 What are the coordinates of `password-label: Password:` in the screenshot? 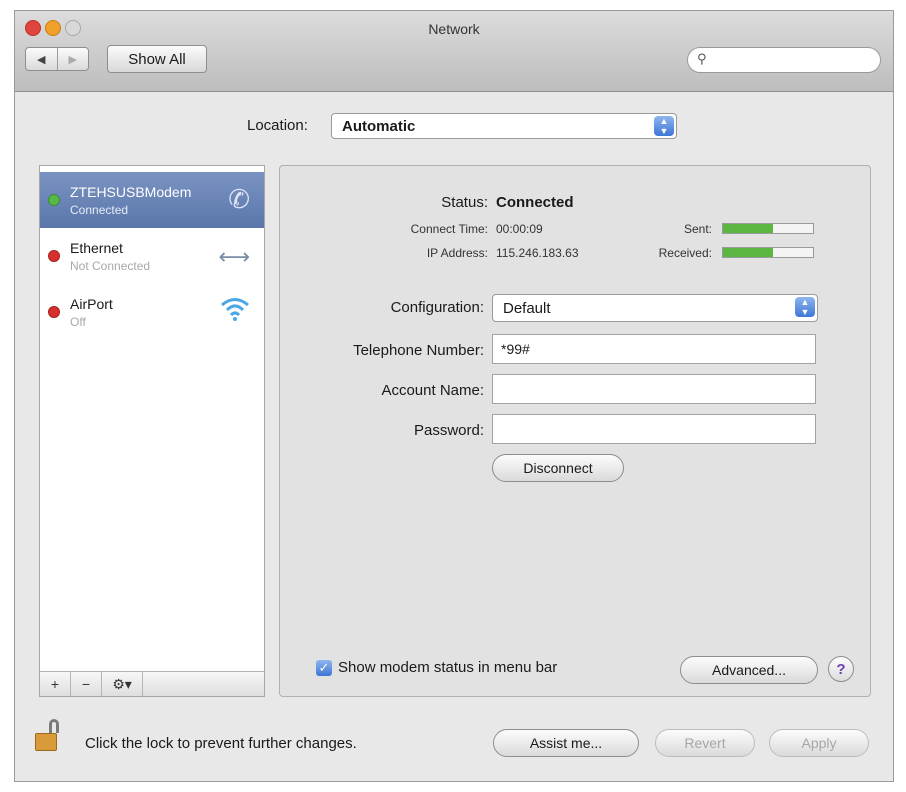 It's located at (448, 430).